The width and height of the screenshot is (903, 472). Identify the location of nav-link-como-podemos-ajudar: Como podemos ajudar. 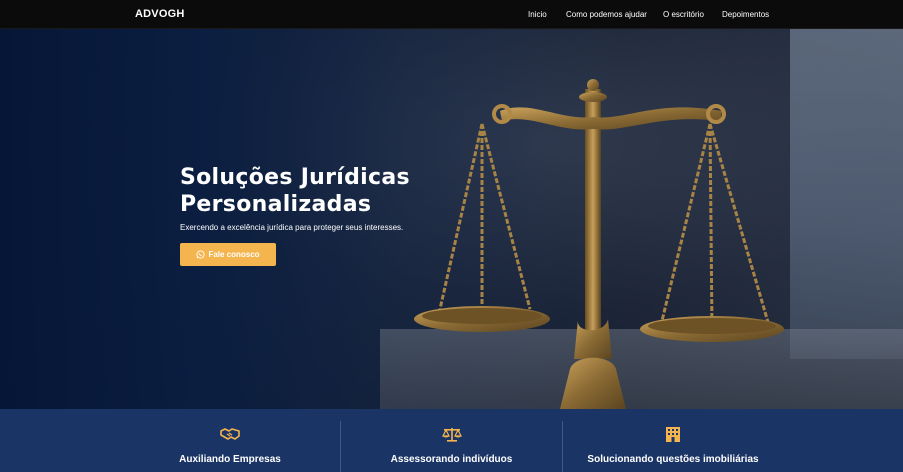
(606, 14).